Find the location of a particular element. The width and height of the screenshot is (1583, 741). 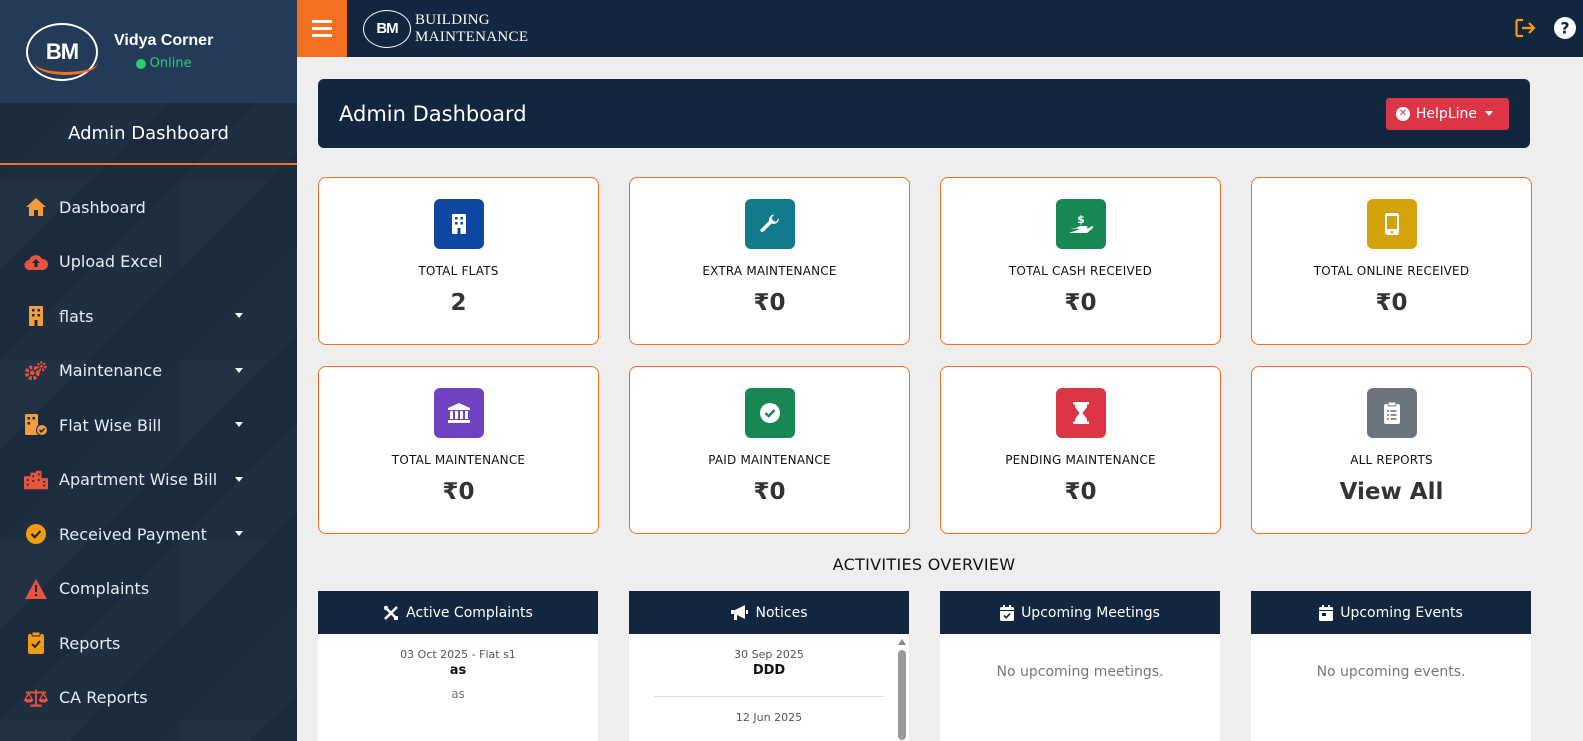

sidebar-item-label: Apartment Wise Bill is located at coordinates (138, 480).